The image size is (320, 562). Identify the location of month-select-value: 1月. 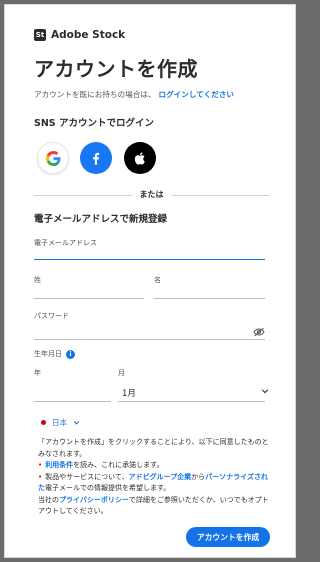
(129, 393).